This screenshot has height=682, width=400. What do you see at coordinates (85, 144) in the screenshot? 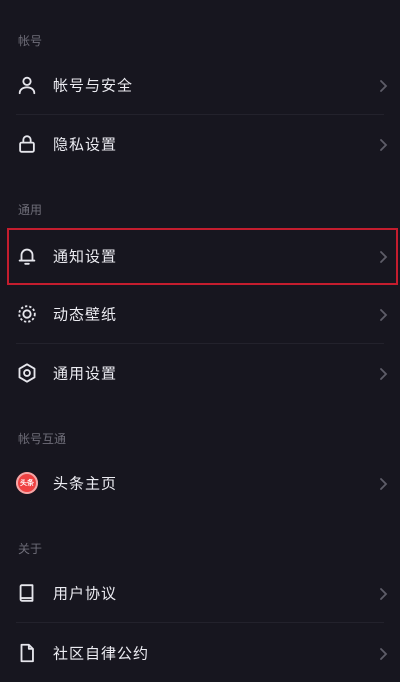
I see `settings-item-label: 隐私设置` at bounding box center [85, 144].